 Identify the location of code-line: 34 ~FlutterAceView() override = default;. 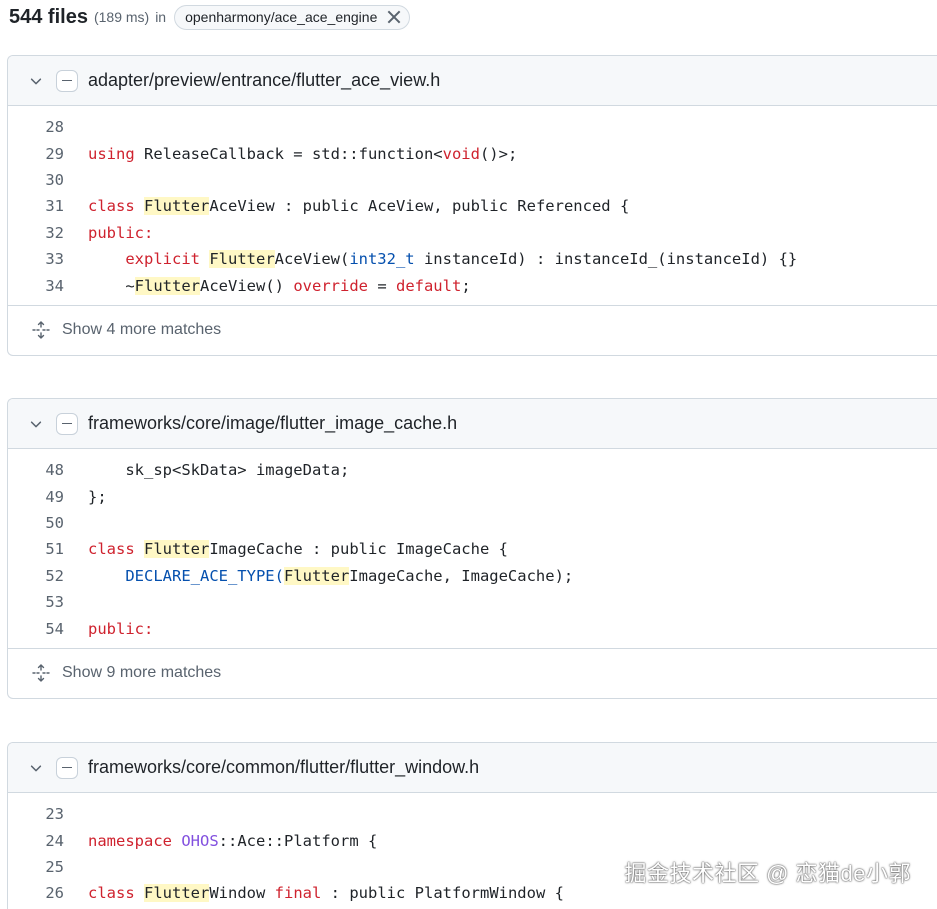
(472, 285).